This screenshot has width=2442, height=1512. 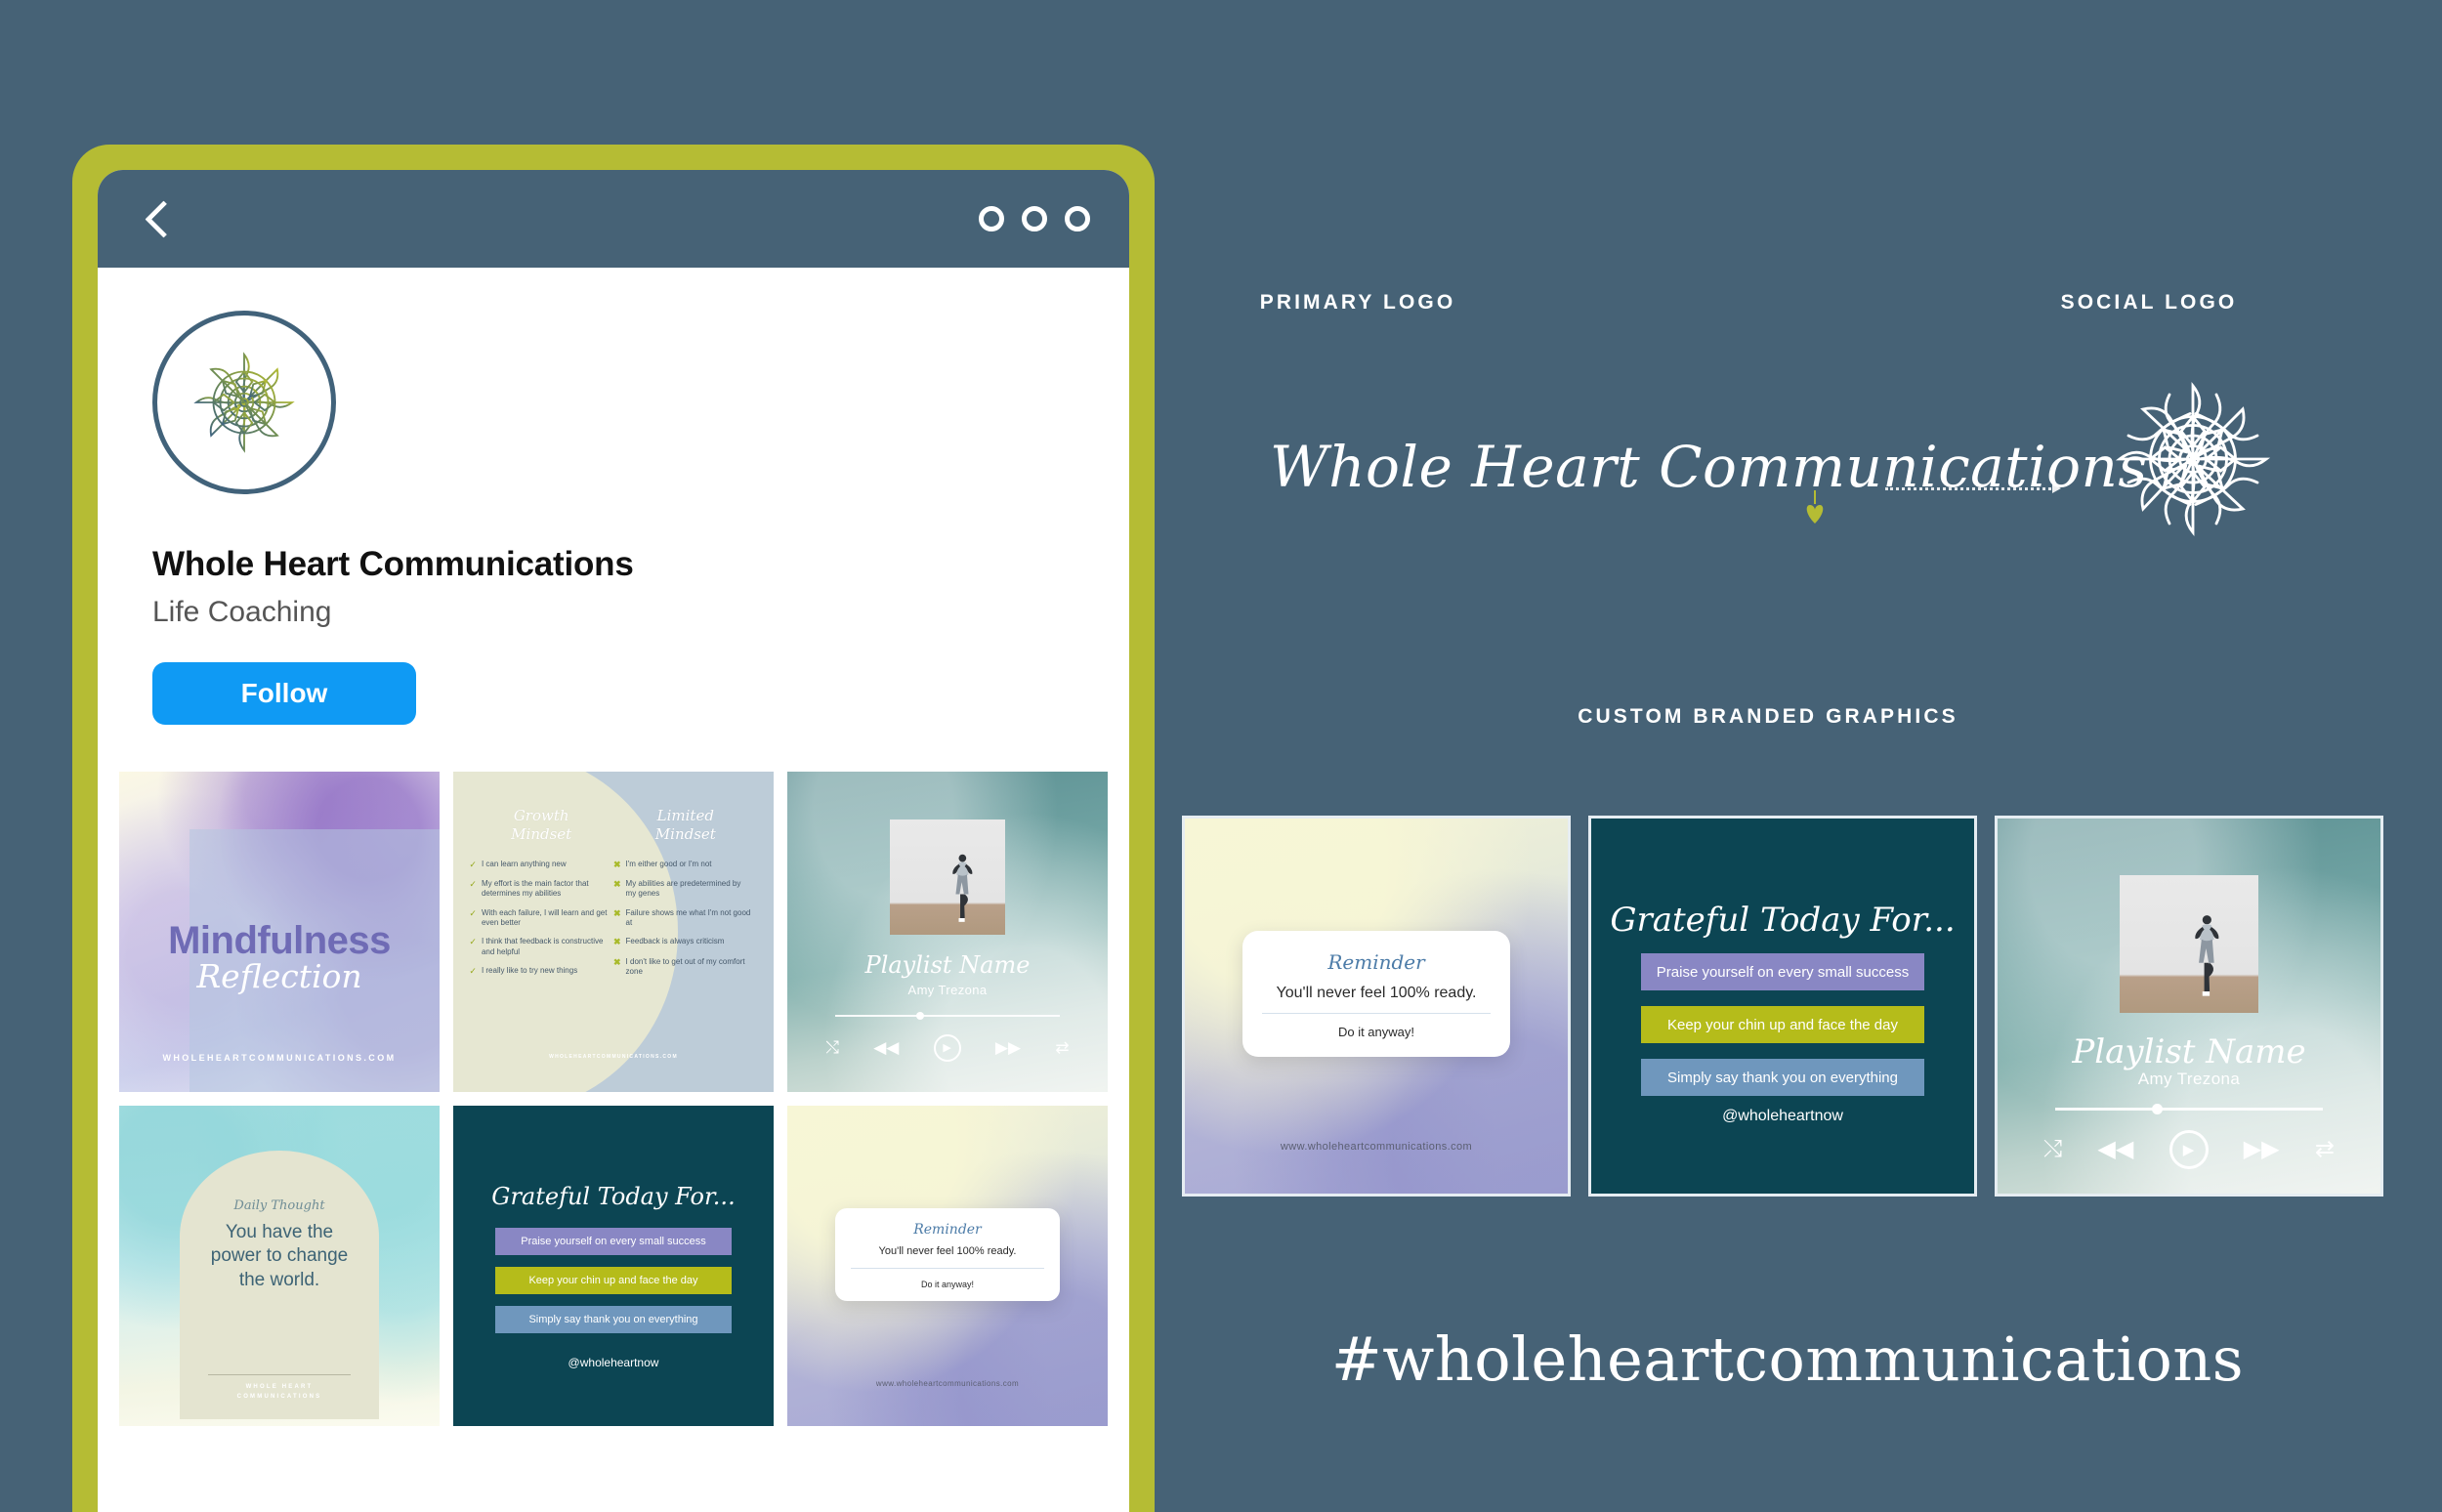 What do you see at coordinates (685, 825) in the screenshot?
I see `limited-heading: Limited Mindset` at bounding box center [685, 825].